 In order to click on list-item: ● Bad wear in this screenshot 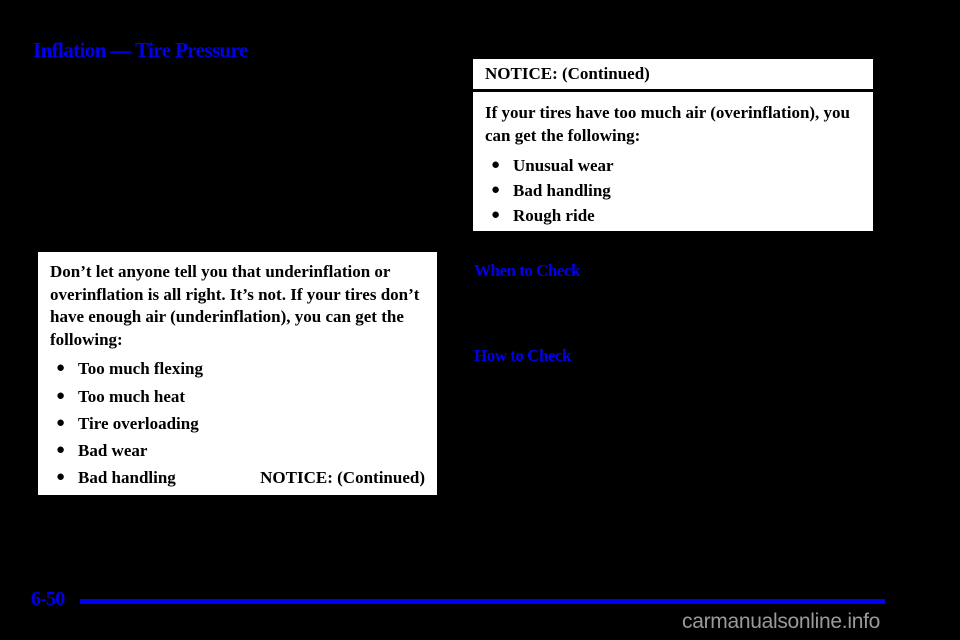, I will do `click(238, 451)`.